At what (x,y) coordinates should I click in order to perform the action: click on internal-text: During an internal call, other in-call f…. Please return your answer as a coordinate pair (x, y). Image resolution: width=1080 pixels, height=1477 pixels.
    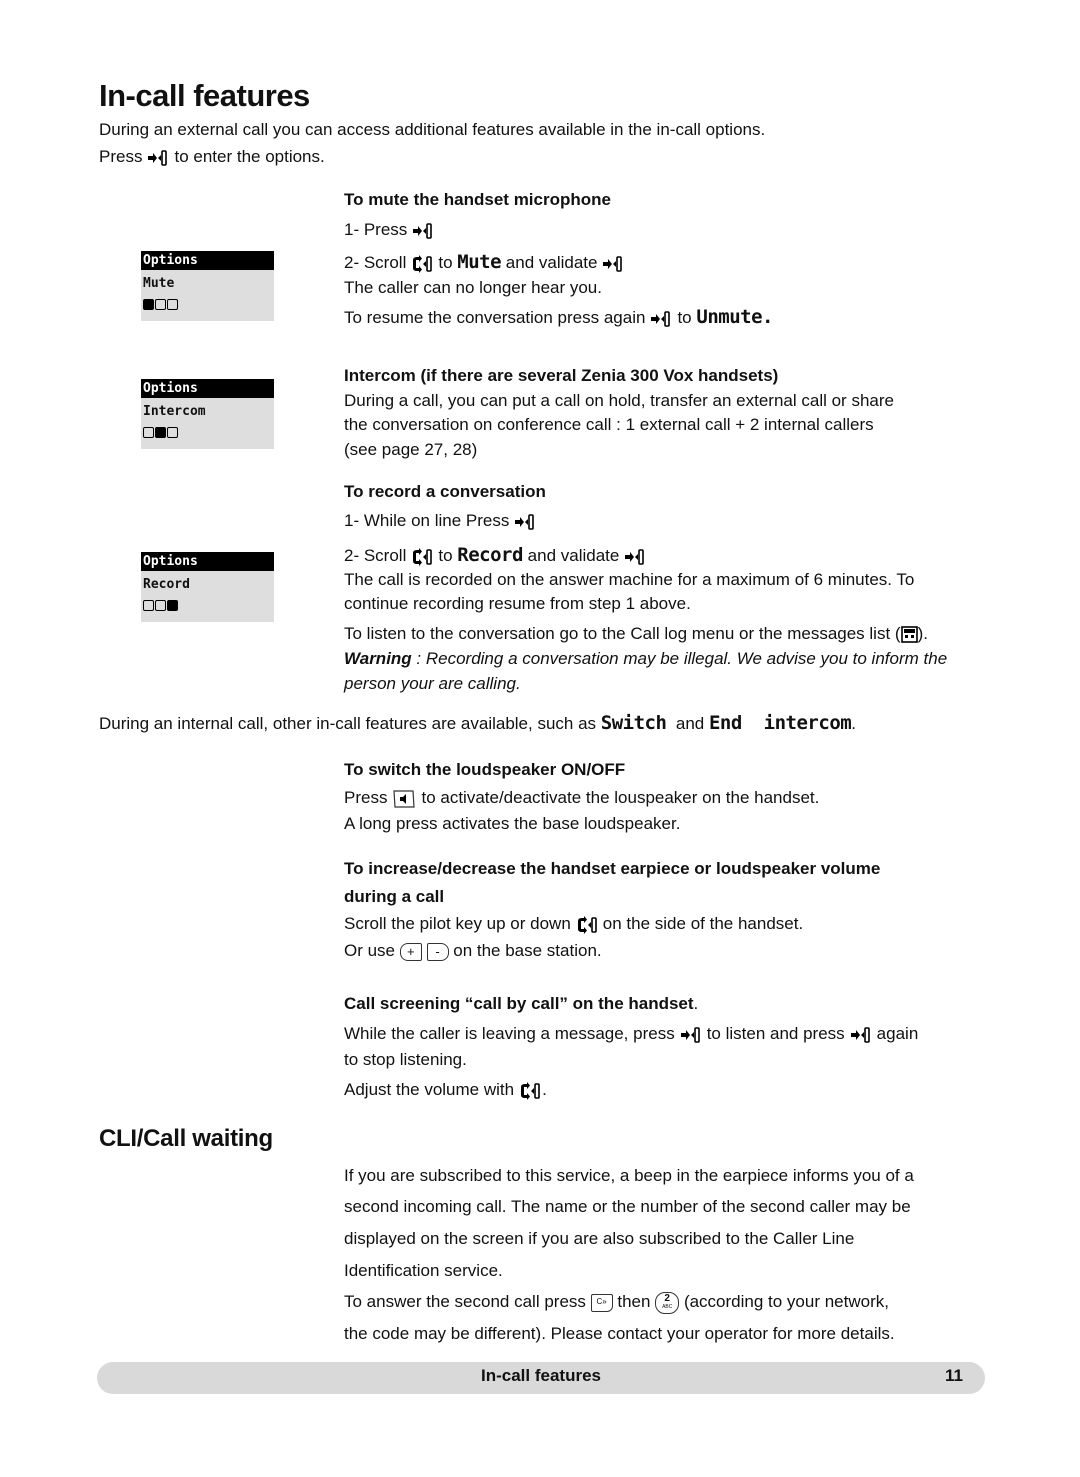
    Looking at the image, I should click on (348, 723).